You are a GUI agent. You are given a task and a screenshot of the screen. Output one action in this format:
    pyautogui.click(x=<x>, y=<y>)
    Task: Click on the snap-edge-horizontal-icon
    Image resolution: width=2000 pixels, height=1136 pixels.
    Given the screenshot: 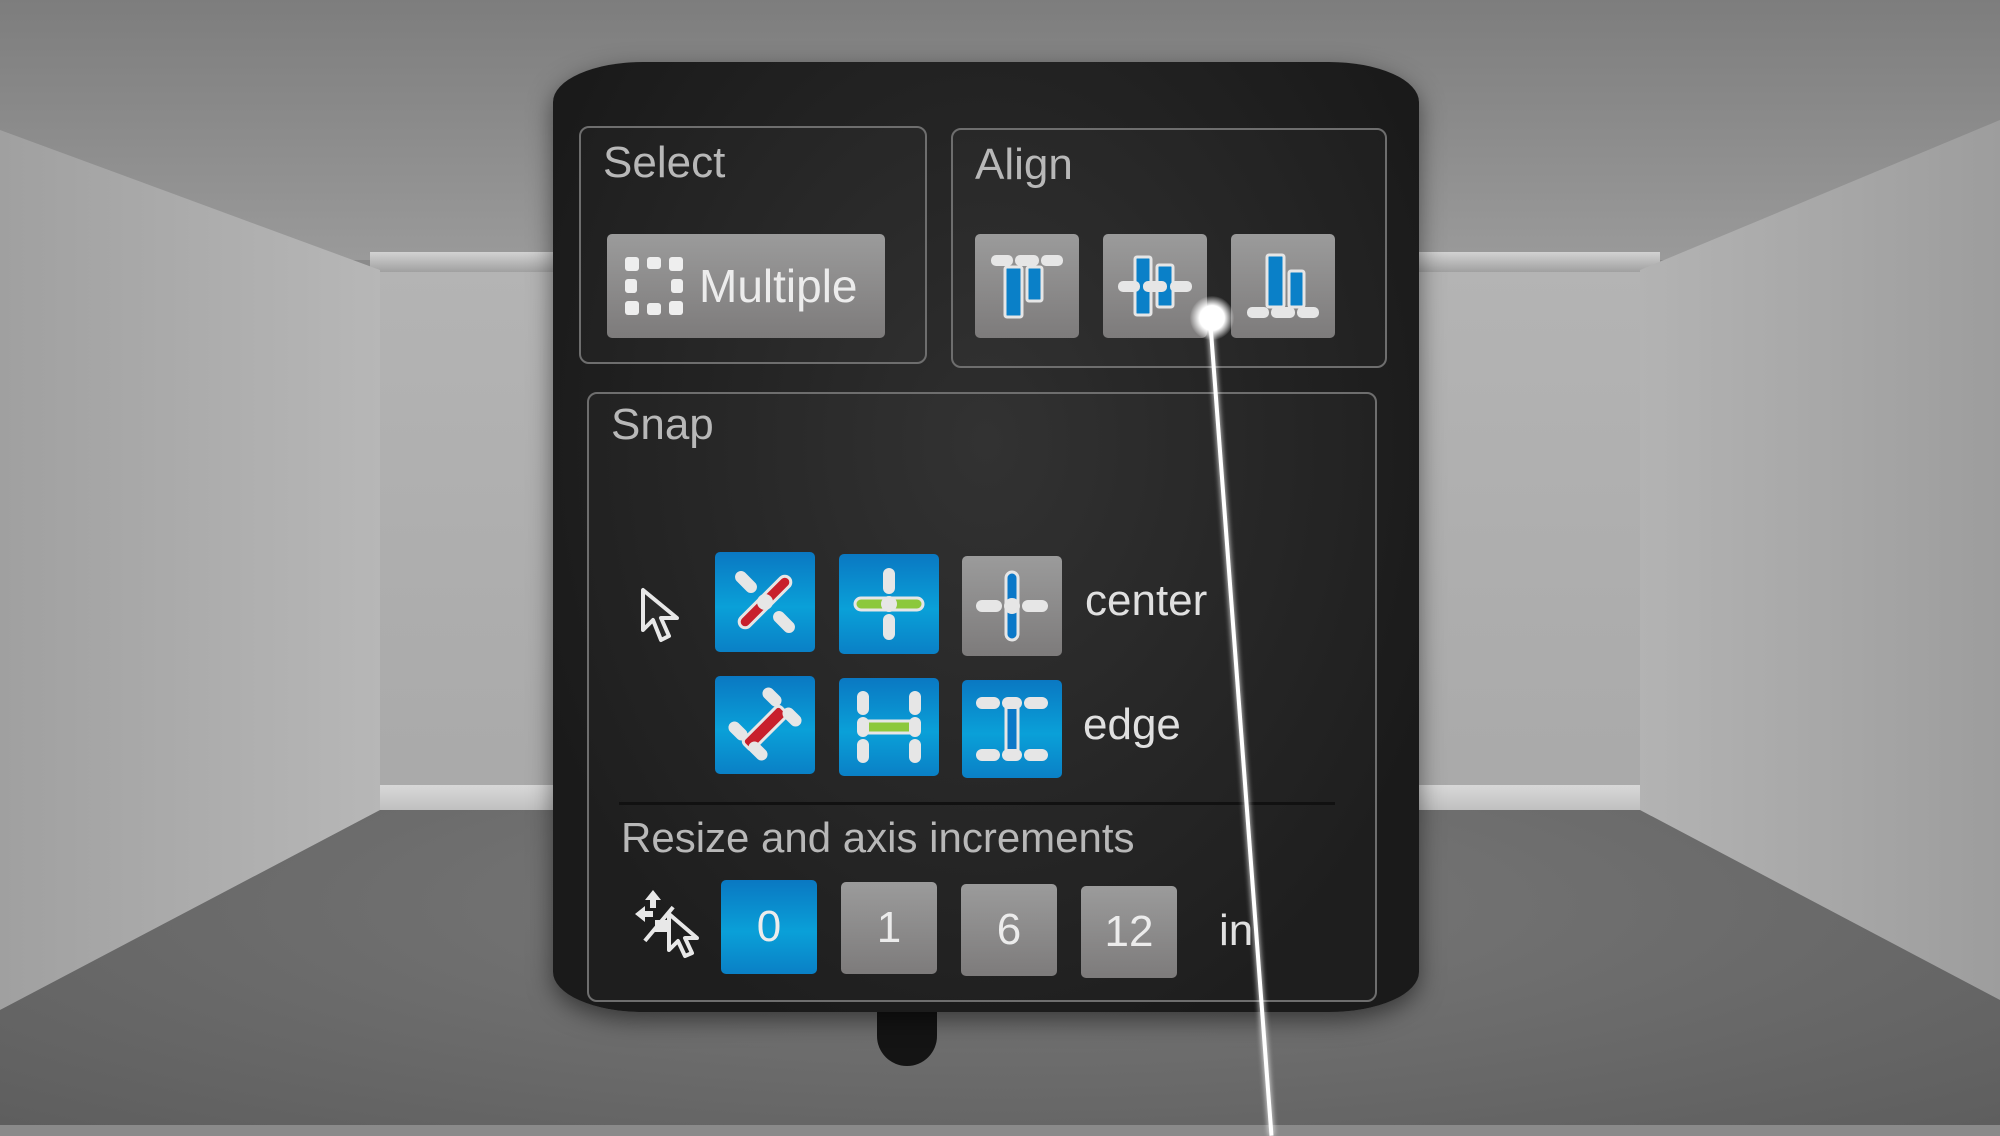 What is the action you would take?
    pyautogui.click(x=889, y=727)
    